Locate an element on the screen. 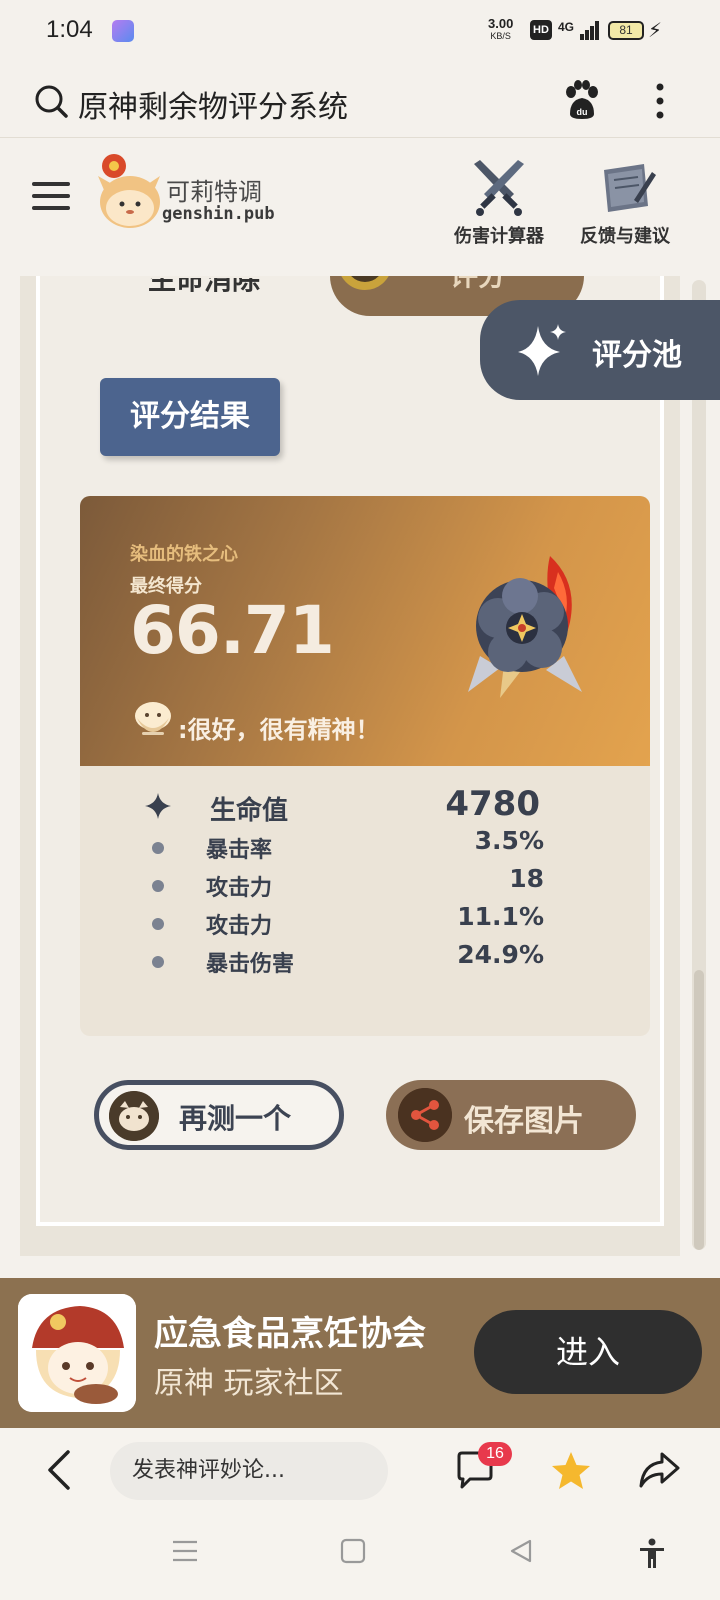  nav-label: 伤害计算器 is located at coordinates (499, 236).